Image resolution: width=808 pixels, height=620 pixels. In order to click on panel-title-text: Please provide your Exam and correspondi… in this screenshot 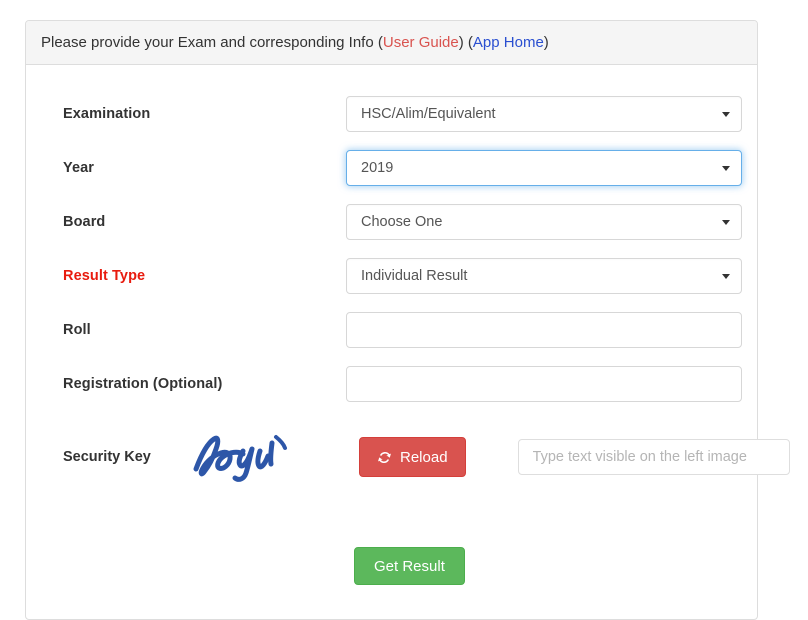, I will do `click(209, 42)`.